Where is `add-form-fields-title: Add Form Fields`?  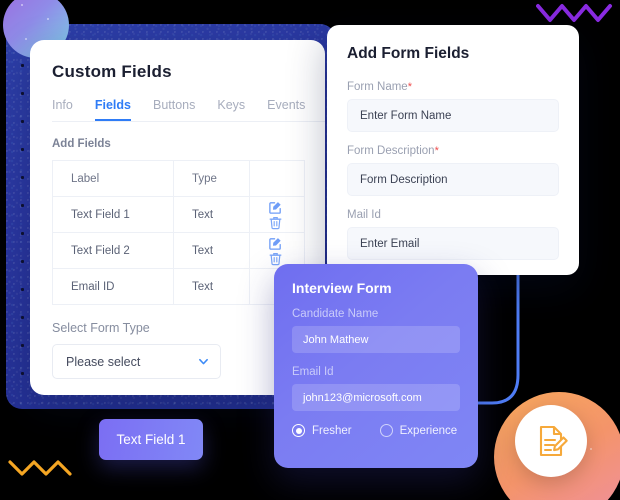 add-form-fields-title: Add Form Fields is located at coordinates (408, 53).